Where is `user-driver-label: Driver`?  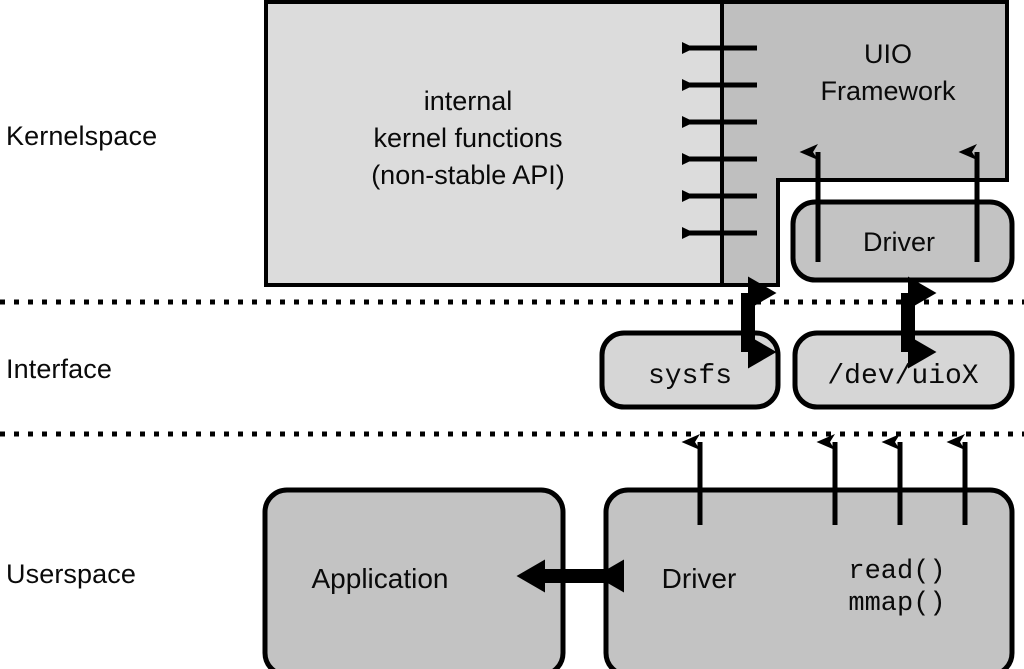 user-driver-label: Driver is located at coordinates (699, 578).